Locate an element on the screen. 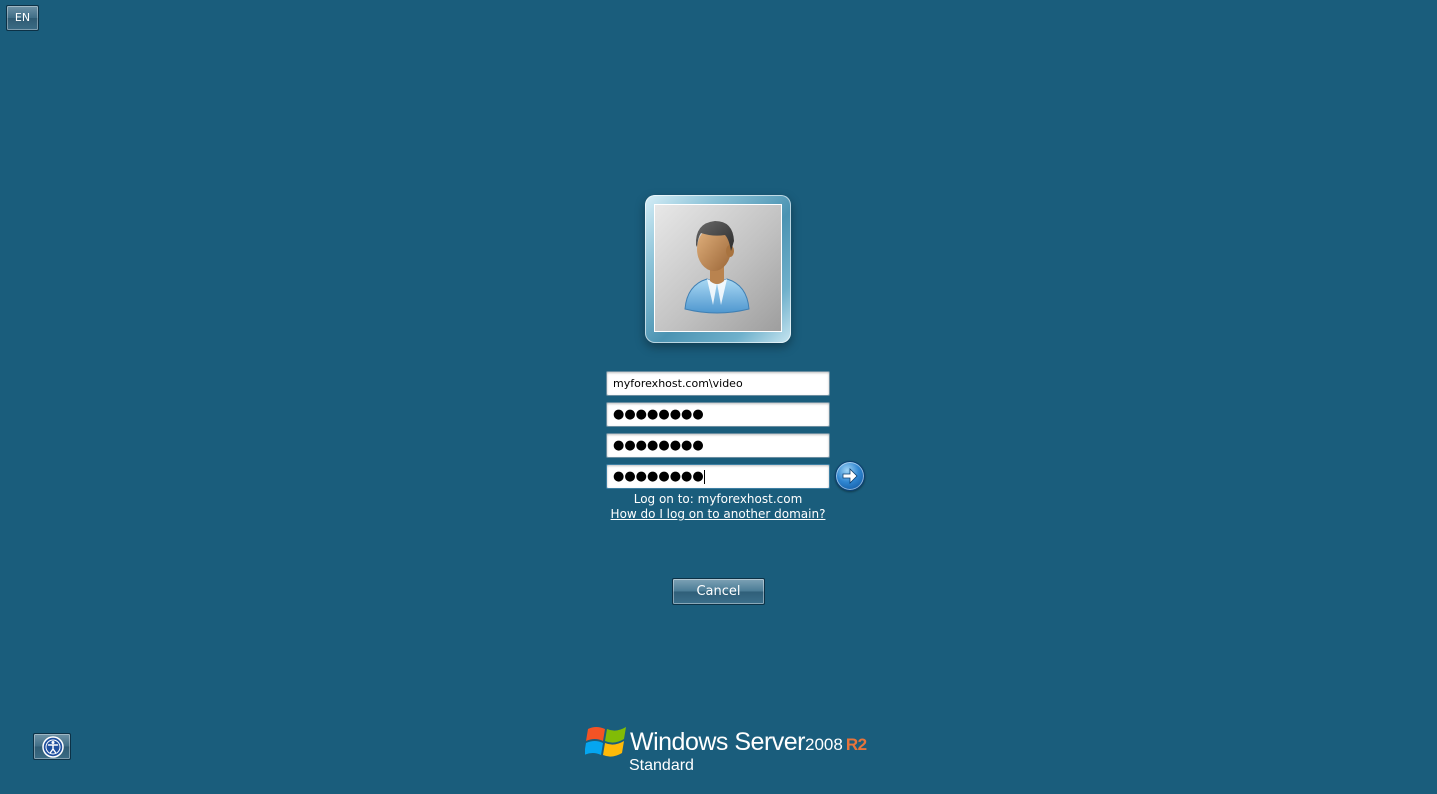 The height and width of the screenshot is (794, 1437). language-label: EN is located at coordinates (22, 17).